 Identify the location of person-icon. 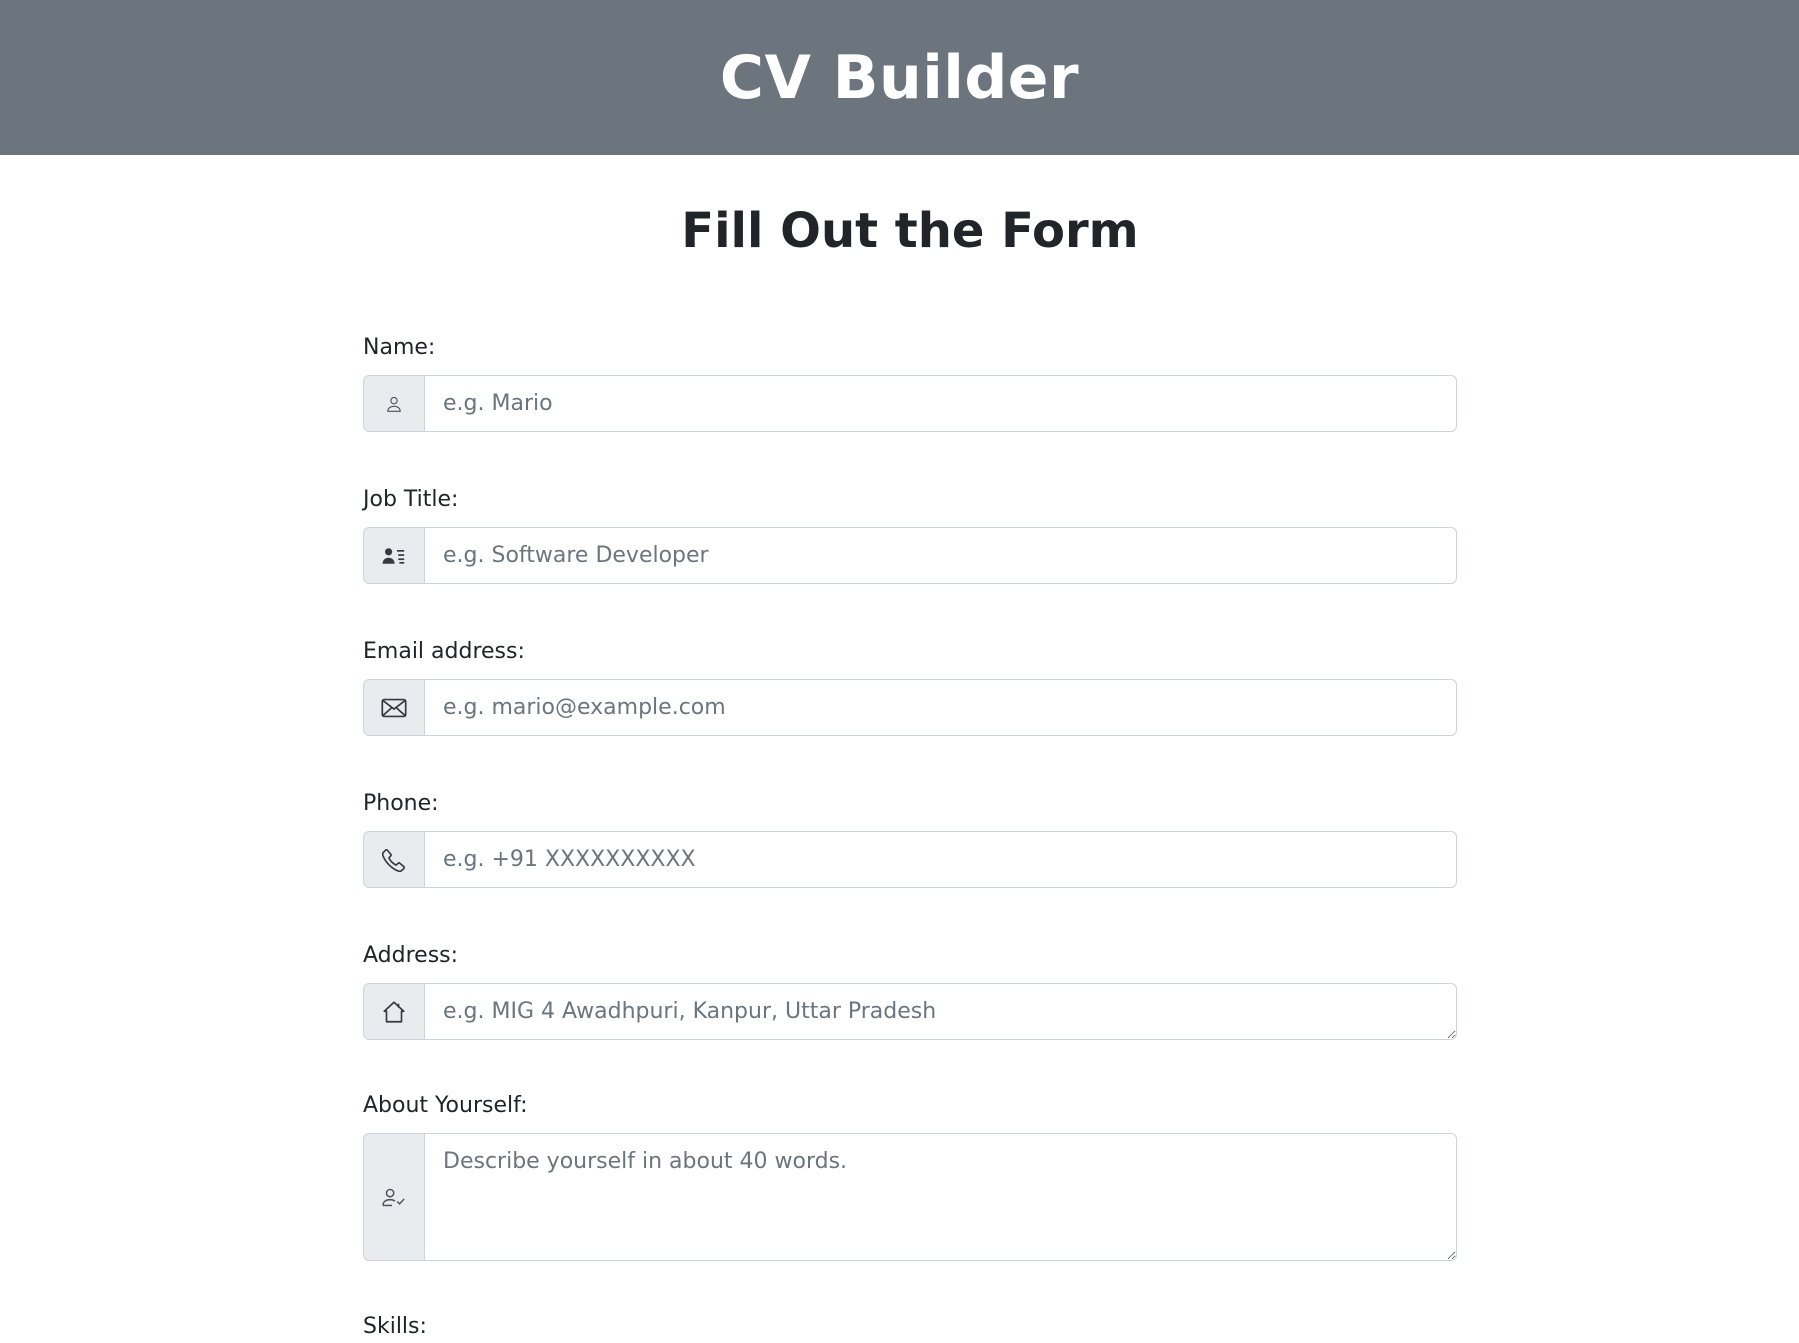
(393, 403).